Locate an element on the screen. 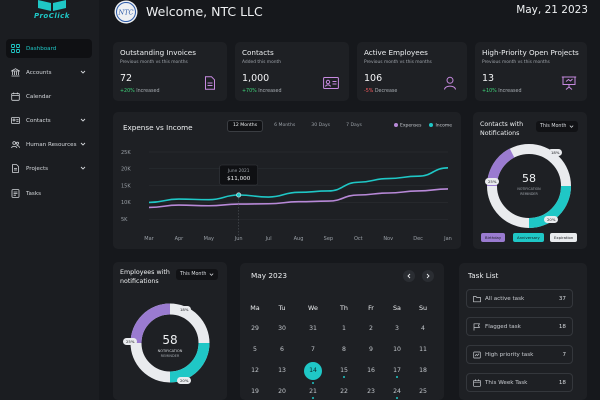 The image size is (600, 400). calendar-month: May 2023 is located at coordinates (269, 275).